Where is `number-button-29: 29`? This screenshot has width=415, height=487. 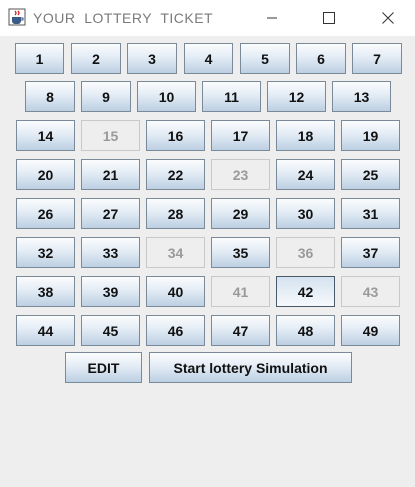
number-button-29: 29 is located at coordinates (240, 213).